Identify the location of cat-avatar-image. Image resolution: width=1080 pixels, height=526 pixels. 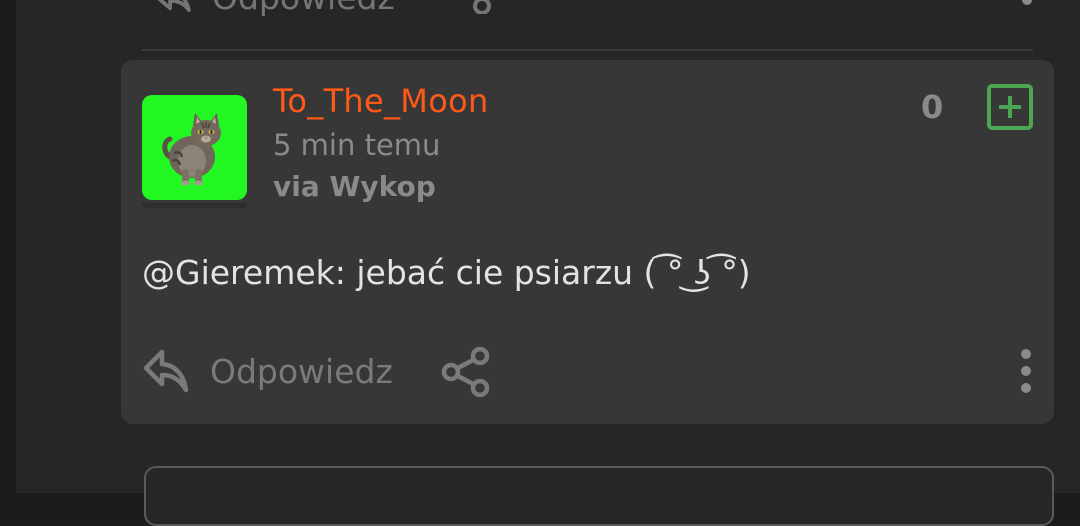
(191, 149).